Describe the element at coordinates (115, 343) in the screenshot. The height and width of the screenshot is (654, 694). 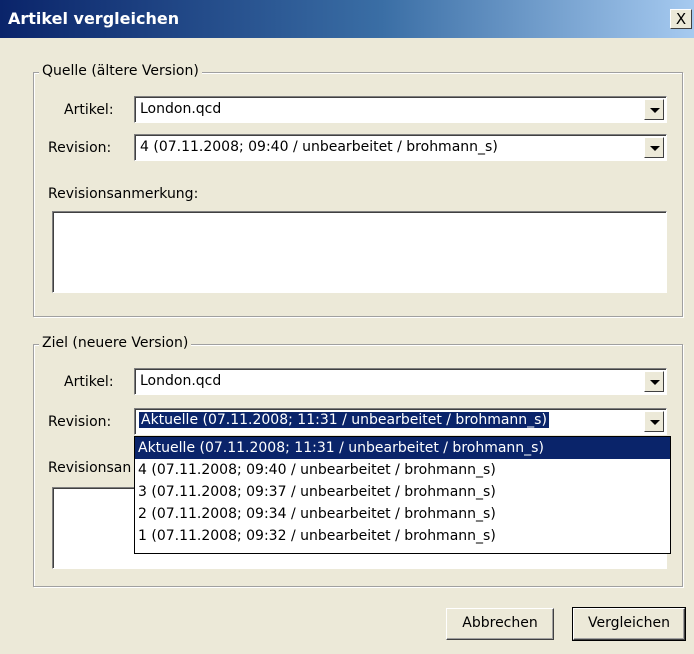
I see `target-group-legend: Ziel (neuere Version)` at that location.